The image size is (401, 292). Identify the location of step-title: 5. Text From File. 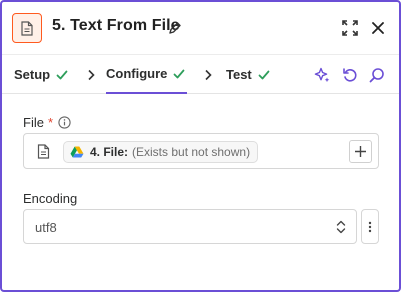
(116, 25).